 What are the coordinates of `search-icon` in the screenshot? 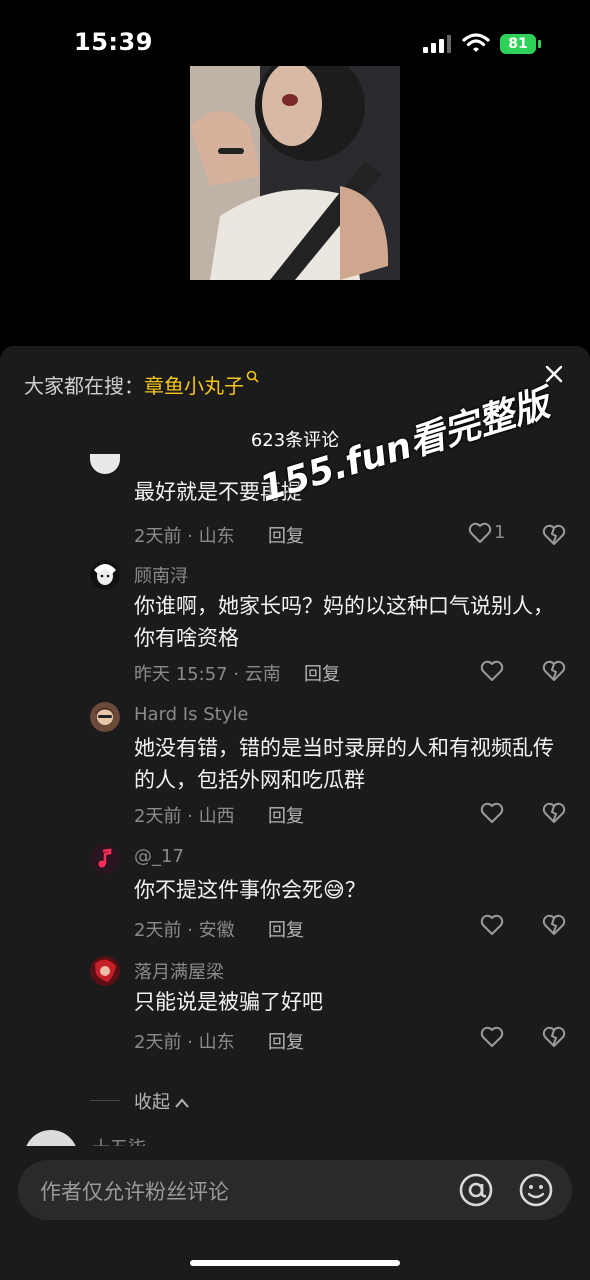 It's located at (252, 376).